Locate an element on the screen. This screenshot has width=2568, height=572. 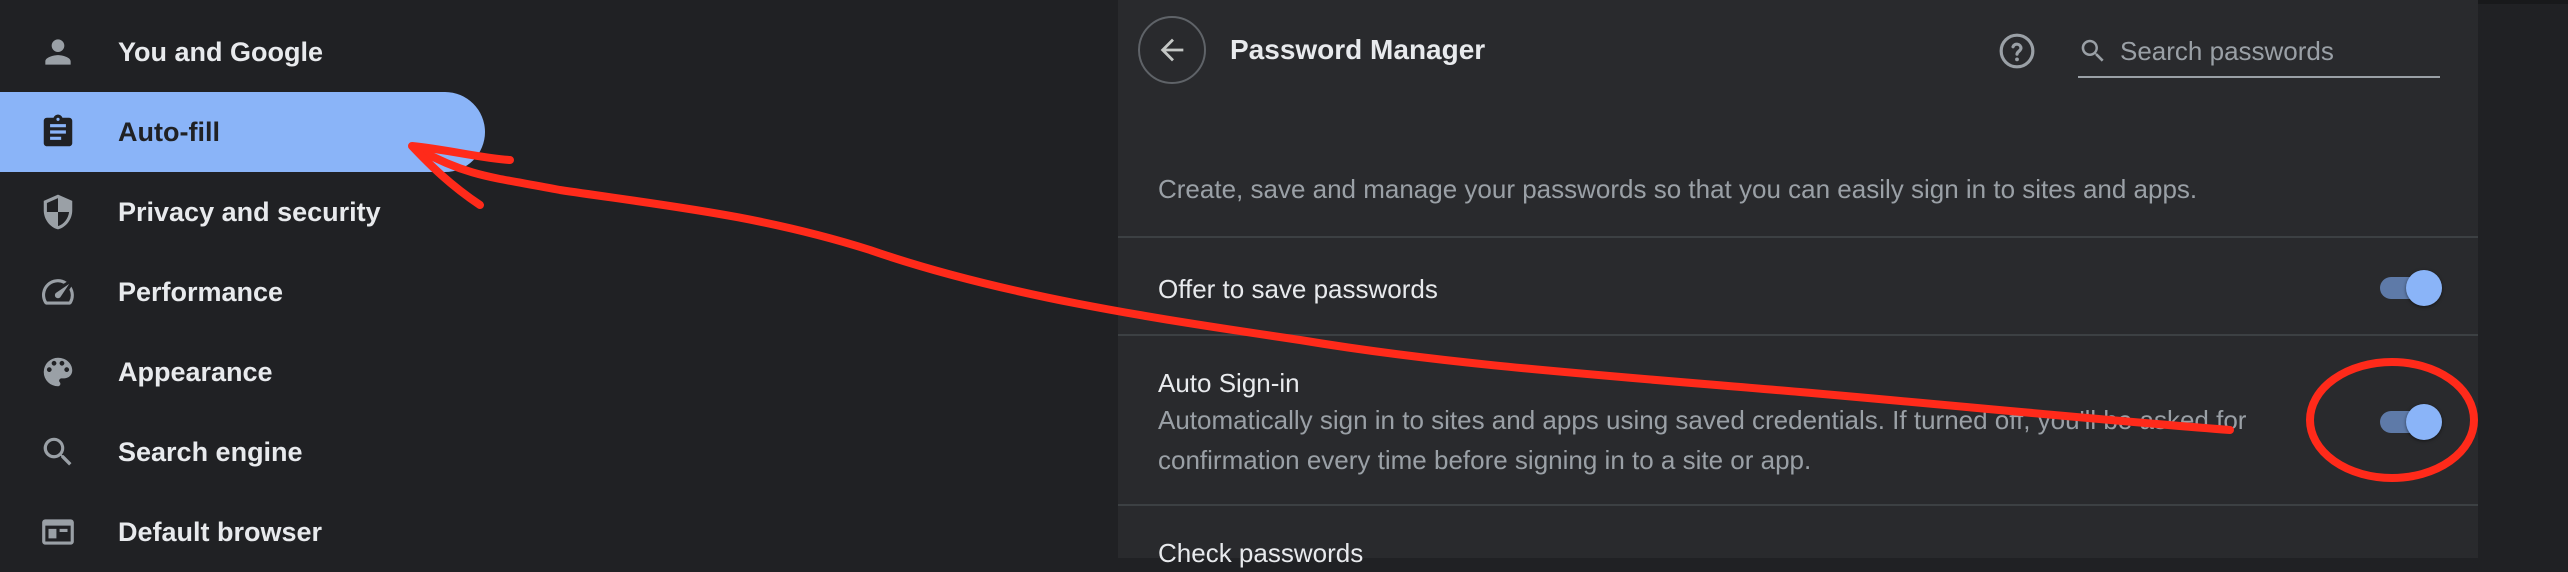
back-button is located at coordinates (1172, 50).